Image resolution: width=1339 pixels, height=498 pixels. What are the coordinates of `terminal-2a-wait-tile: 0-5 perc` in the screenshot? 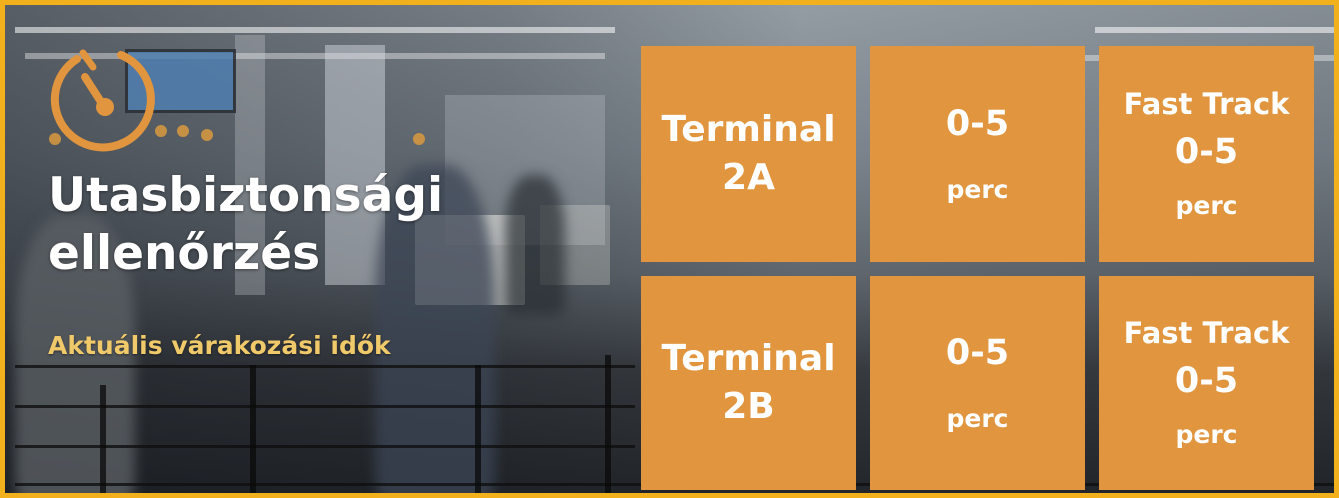 It's located at (977, 154).